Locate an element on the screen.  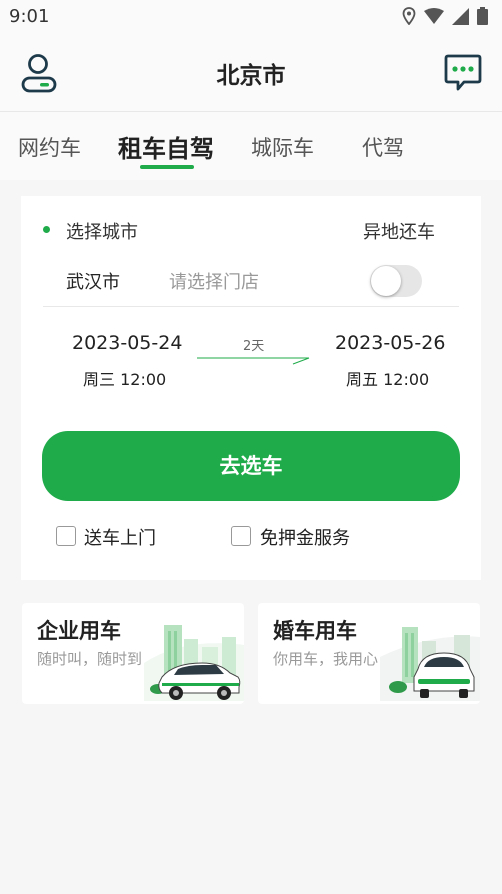
status-time: 9:01 is located at coordinates (29, 16).